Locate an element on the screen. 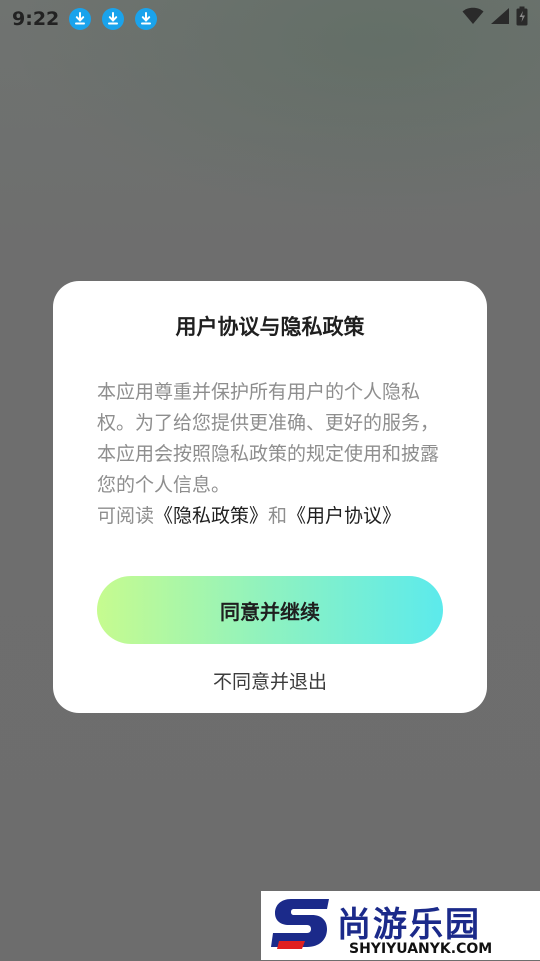 The width and height of the screenshot is (540, 961). signal-icon is located at coordinates (500, 18).